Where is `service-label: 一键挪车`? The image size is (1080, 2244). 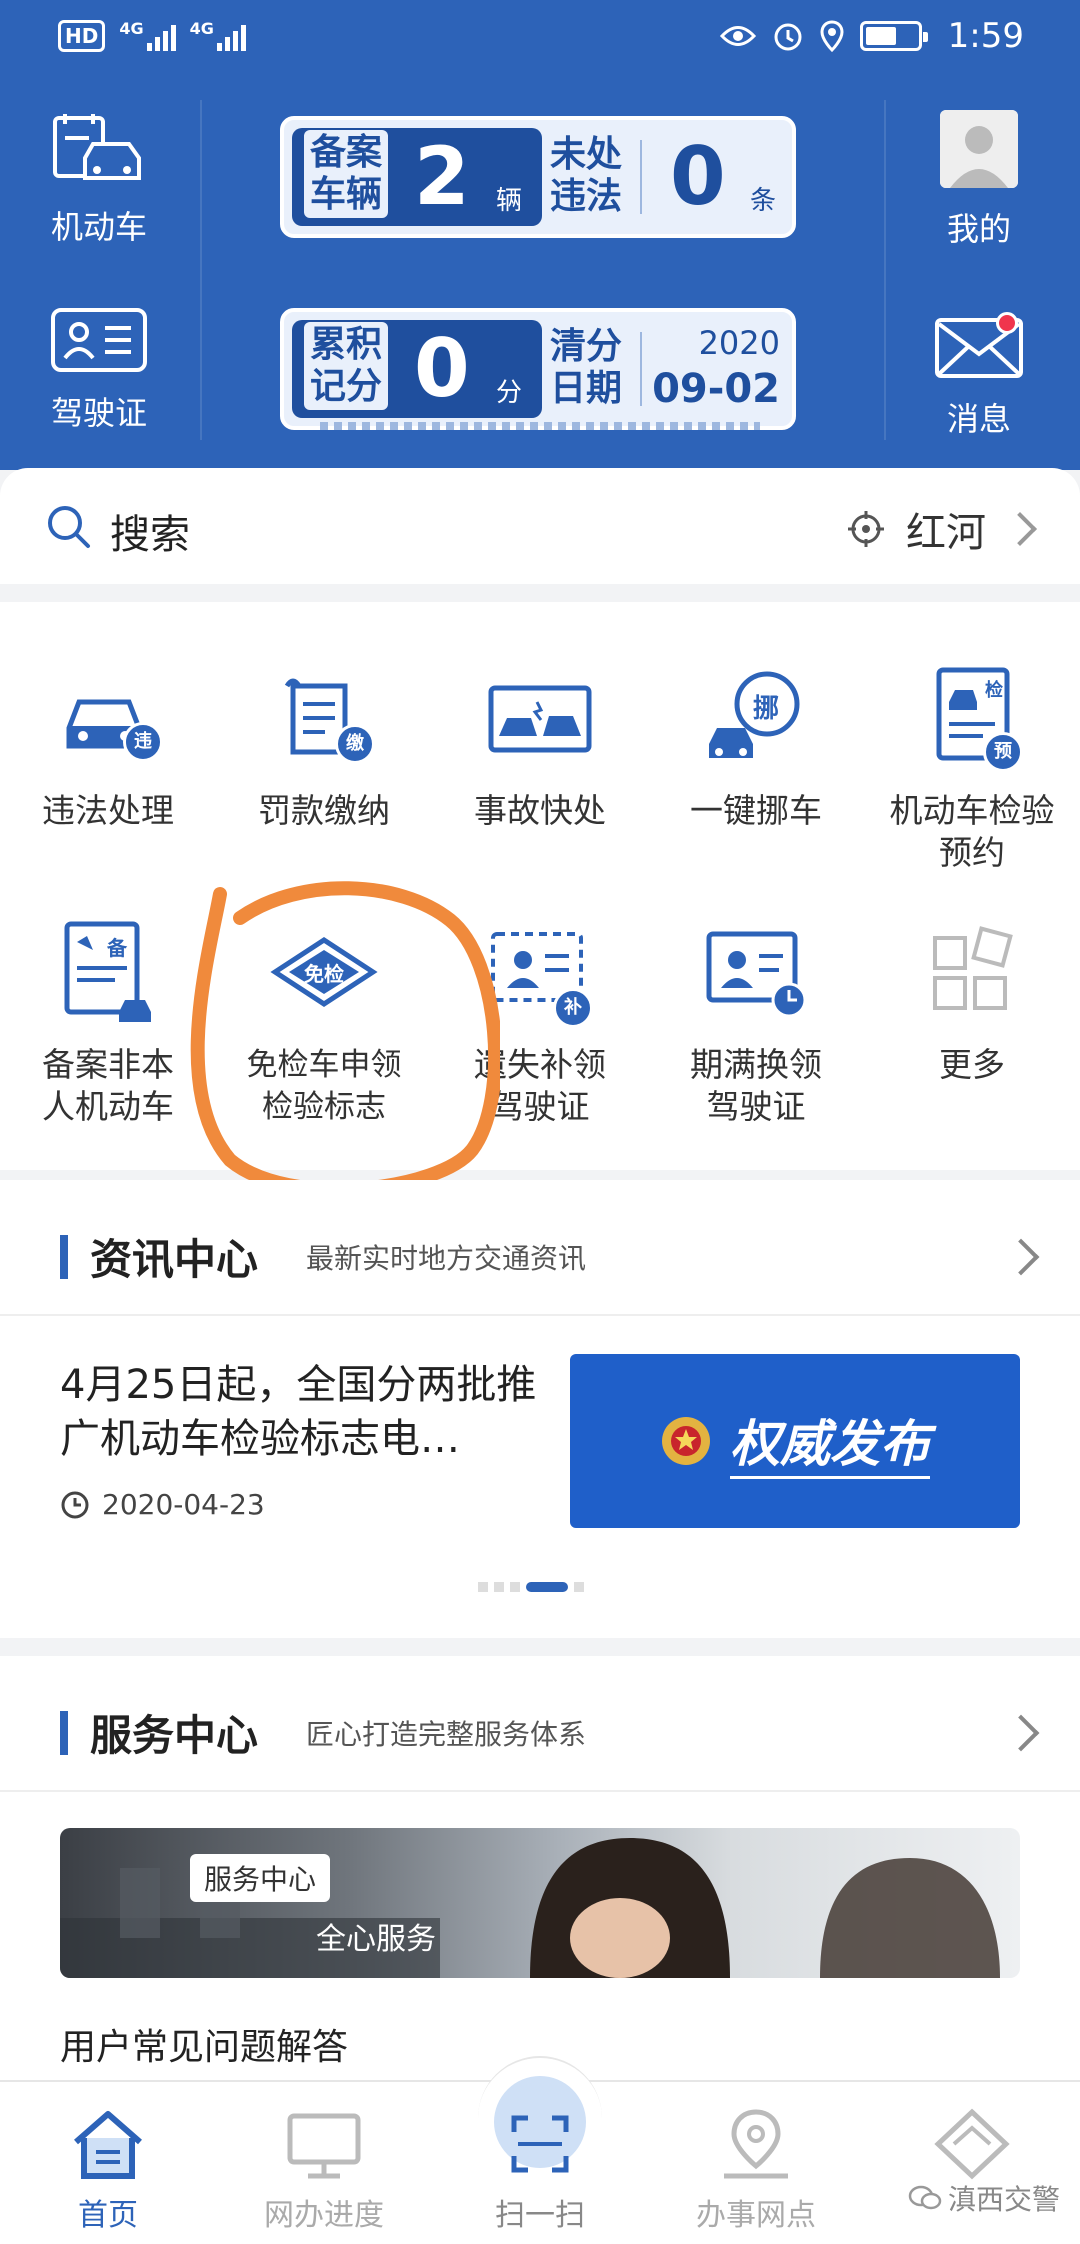
service-label: 一键挪车 is located at coordinates (756, 810).